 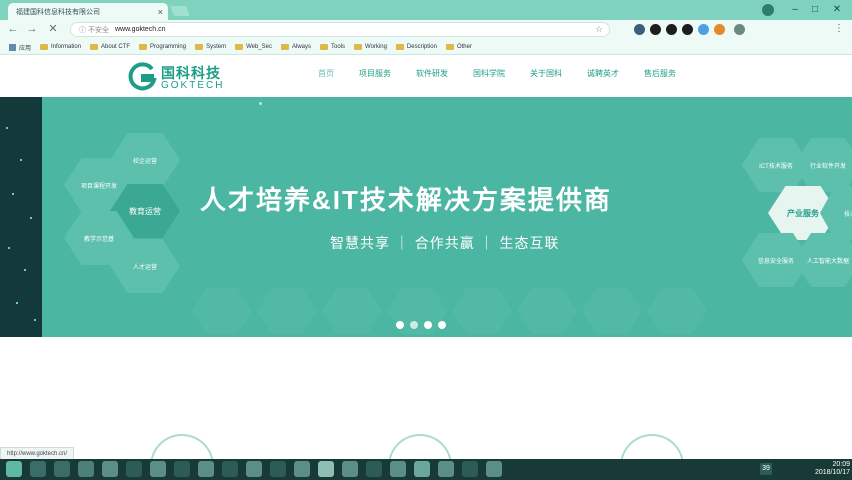 What do you see at coordinates (815, 10) in the screenshot?
I see `maximize-button: □` at bounding box center [815, 10].